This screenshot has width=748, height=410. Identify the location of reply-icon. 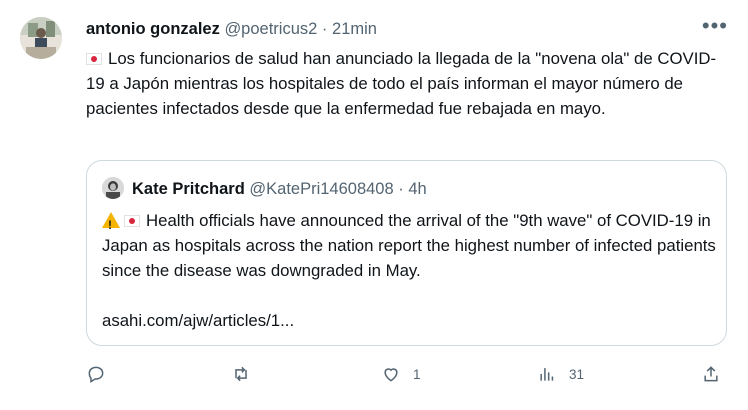
(96, 374).